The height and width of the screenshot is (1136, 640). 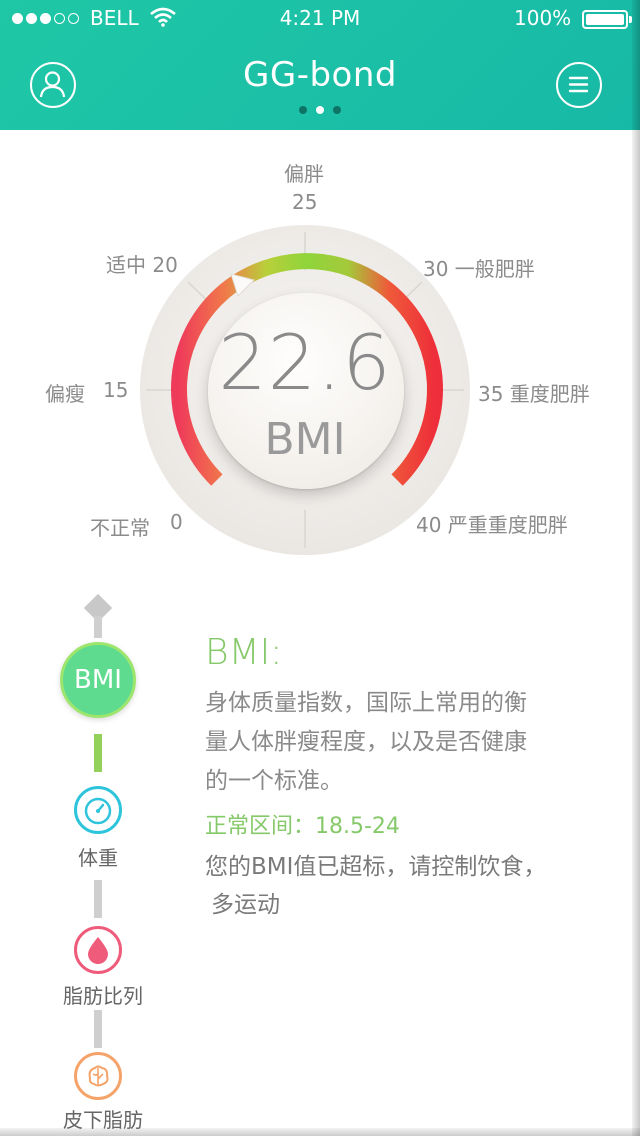 What do you see at coordinates (320, 75) in the screenshot?
I see `page-title: GG-bond` at bounding box center [320, 75].